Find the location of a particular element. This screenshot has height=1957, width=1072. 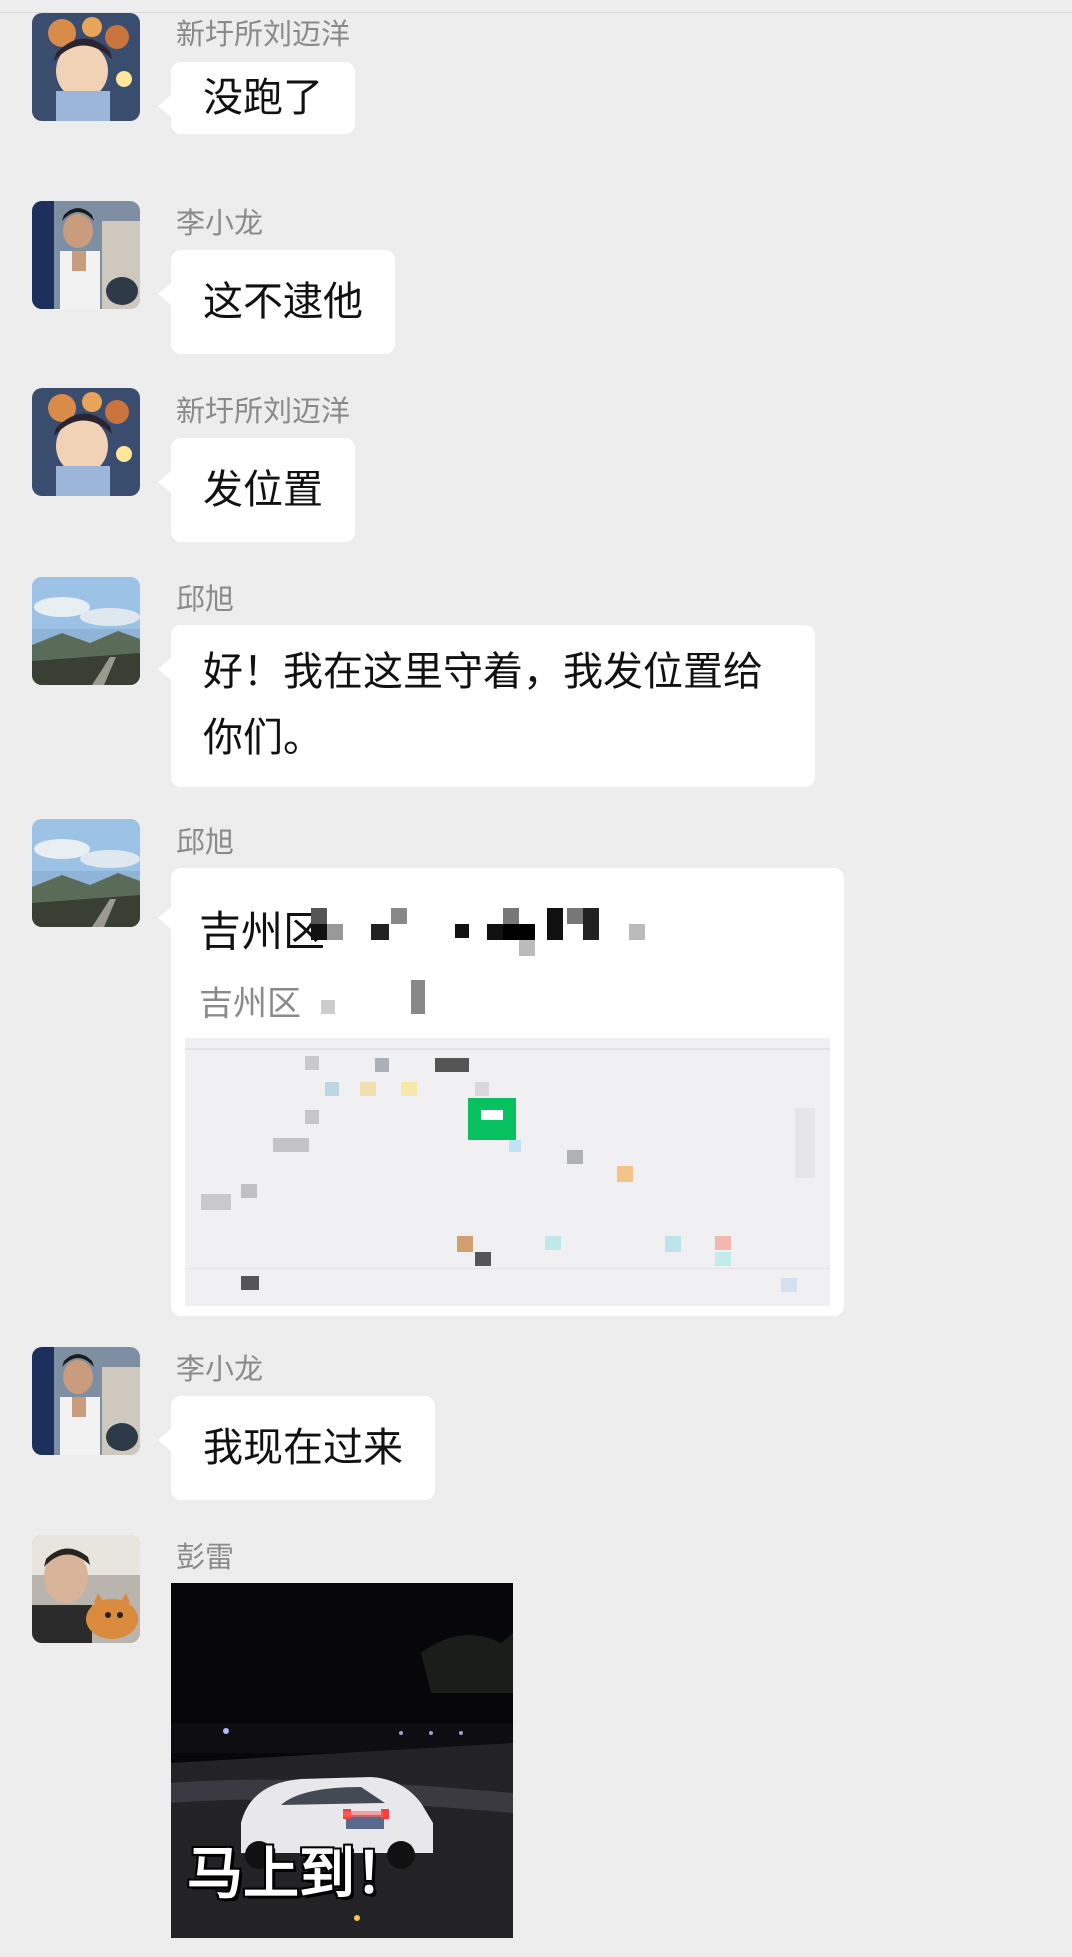

map-preview is located at coordinates (507, 1172).